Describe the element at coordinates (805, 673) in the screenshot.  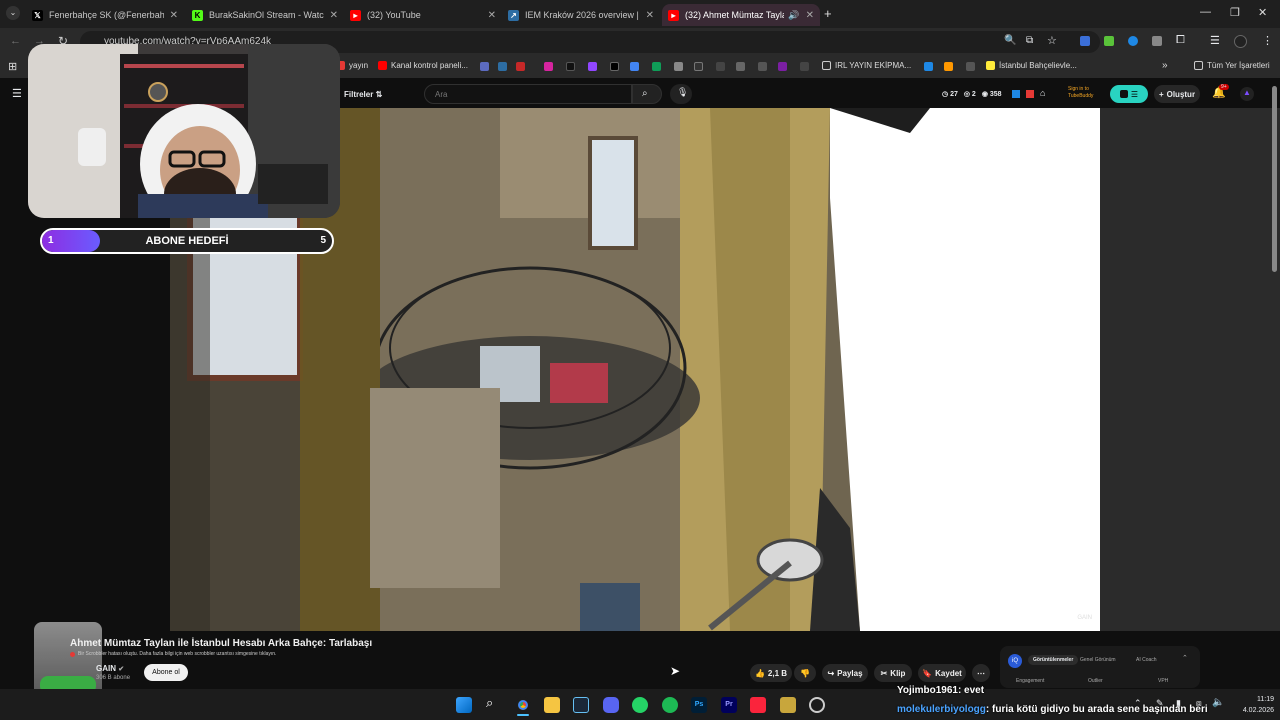
I see `dislike-button: 👎` at that location.